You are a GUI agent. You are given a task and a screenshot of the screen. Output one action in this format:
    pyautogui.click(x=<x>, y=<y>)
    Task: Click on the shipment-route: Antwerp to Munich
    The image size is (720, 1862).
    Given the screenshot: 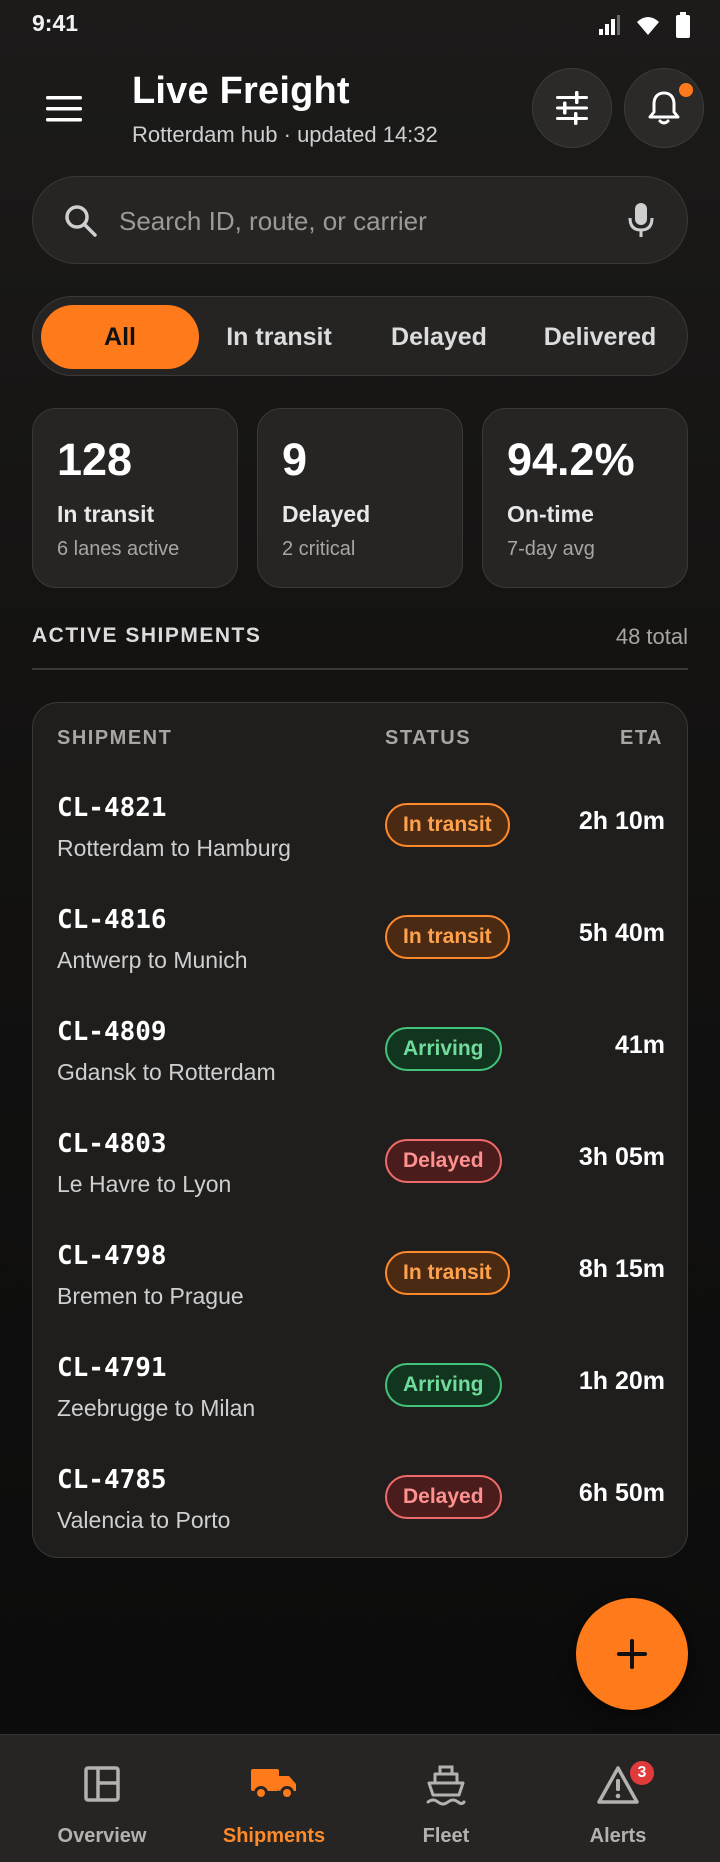 What is the action you would take?
    pyautogui.click(x=152, y=960)
    